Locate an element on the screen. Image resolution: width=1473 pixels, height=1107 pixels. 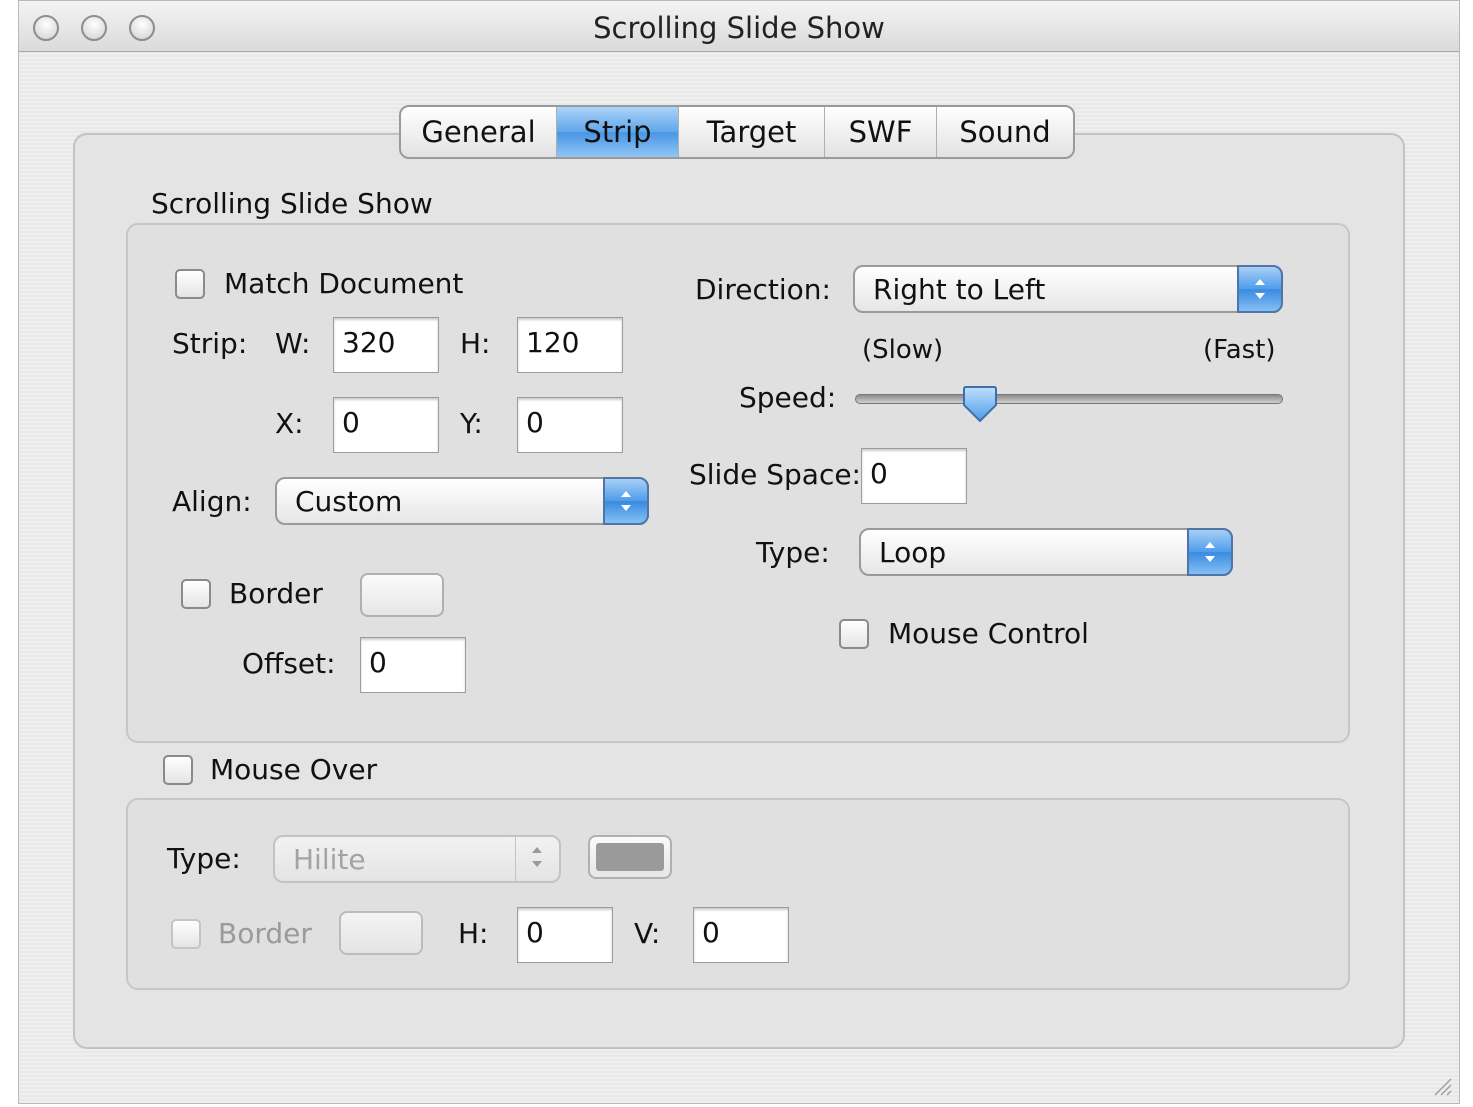
mouse-control-label: Mouse Control is located at coordinates (988, 633).